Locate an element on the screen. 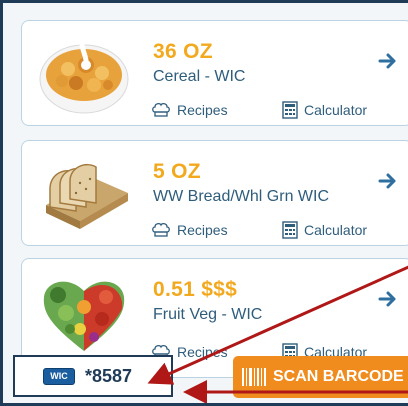 This screenshot has width=408, height=406. fruit-veg-image is located at coordinates (84, 316).